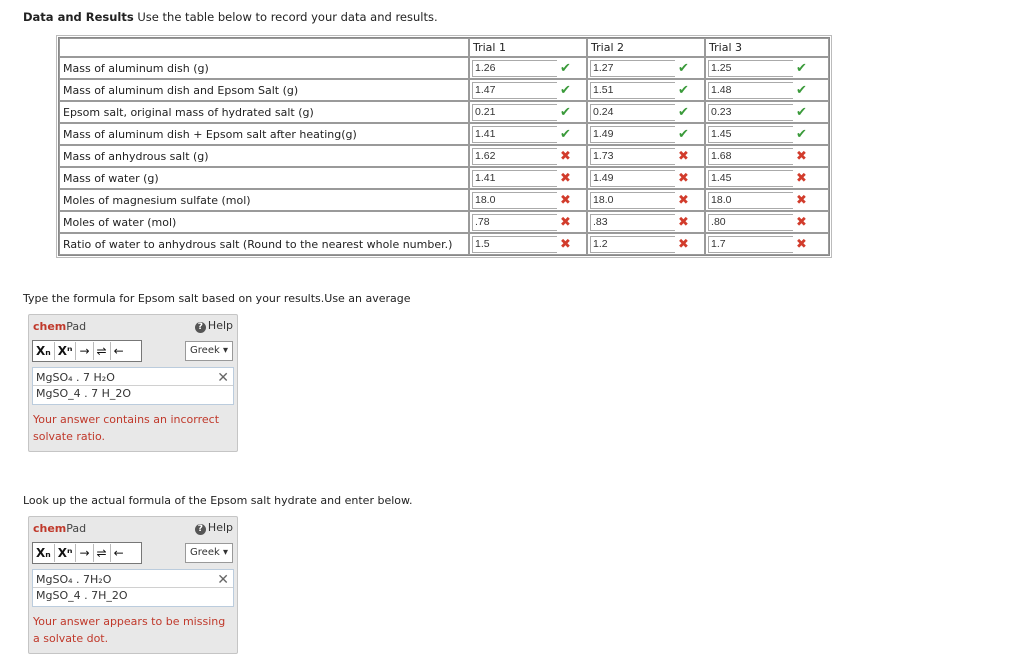  I want to click on trial-1-cell: 1.47, so click(513, 90).